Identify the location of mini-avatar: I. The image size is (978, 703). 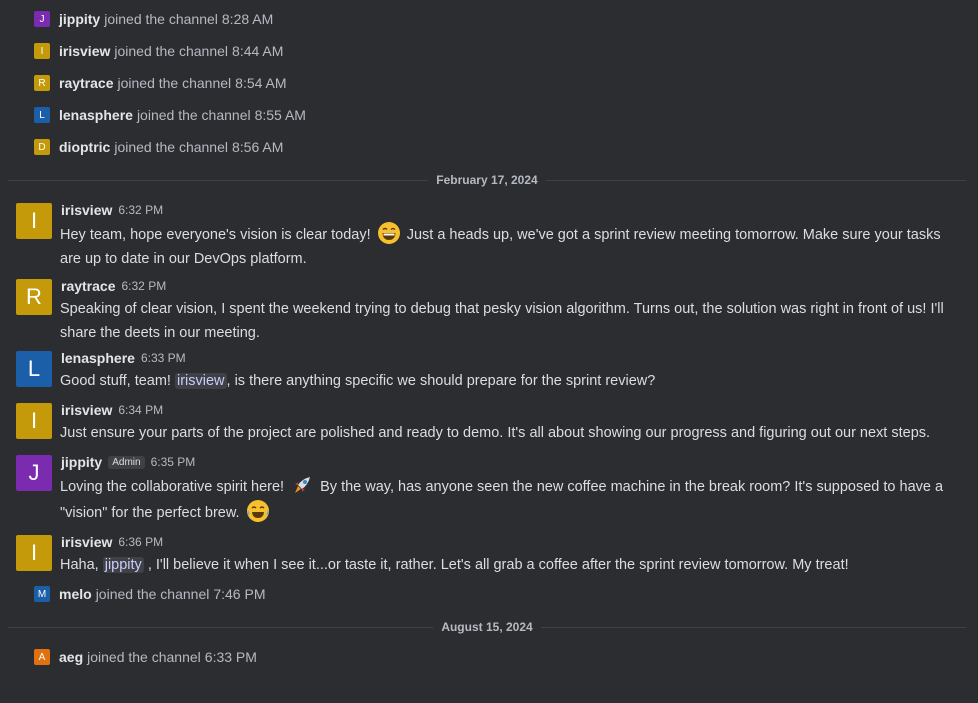
(42, 51).